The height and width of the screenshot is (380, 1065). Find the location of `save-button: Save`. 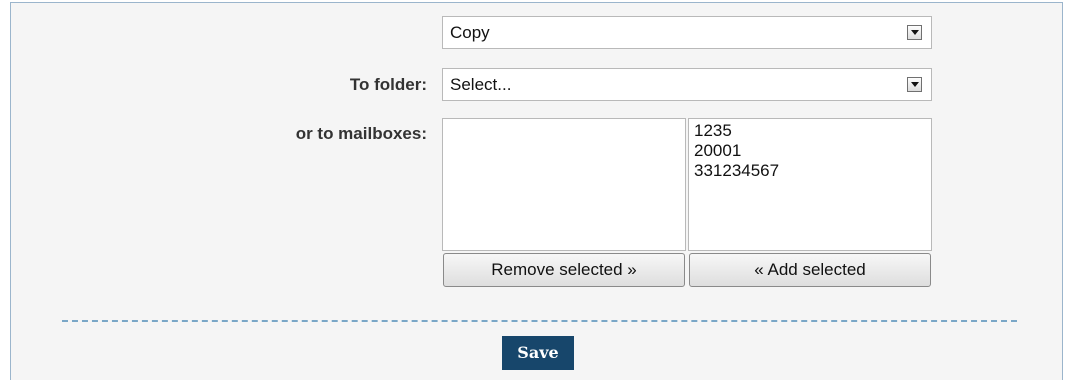

save-button: Save is located at coordinates (538, 353).